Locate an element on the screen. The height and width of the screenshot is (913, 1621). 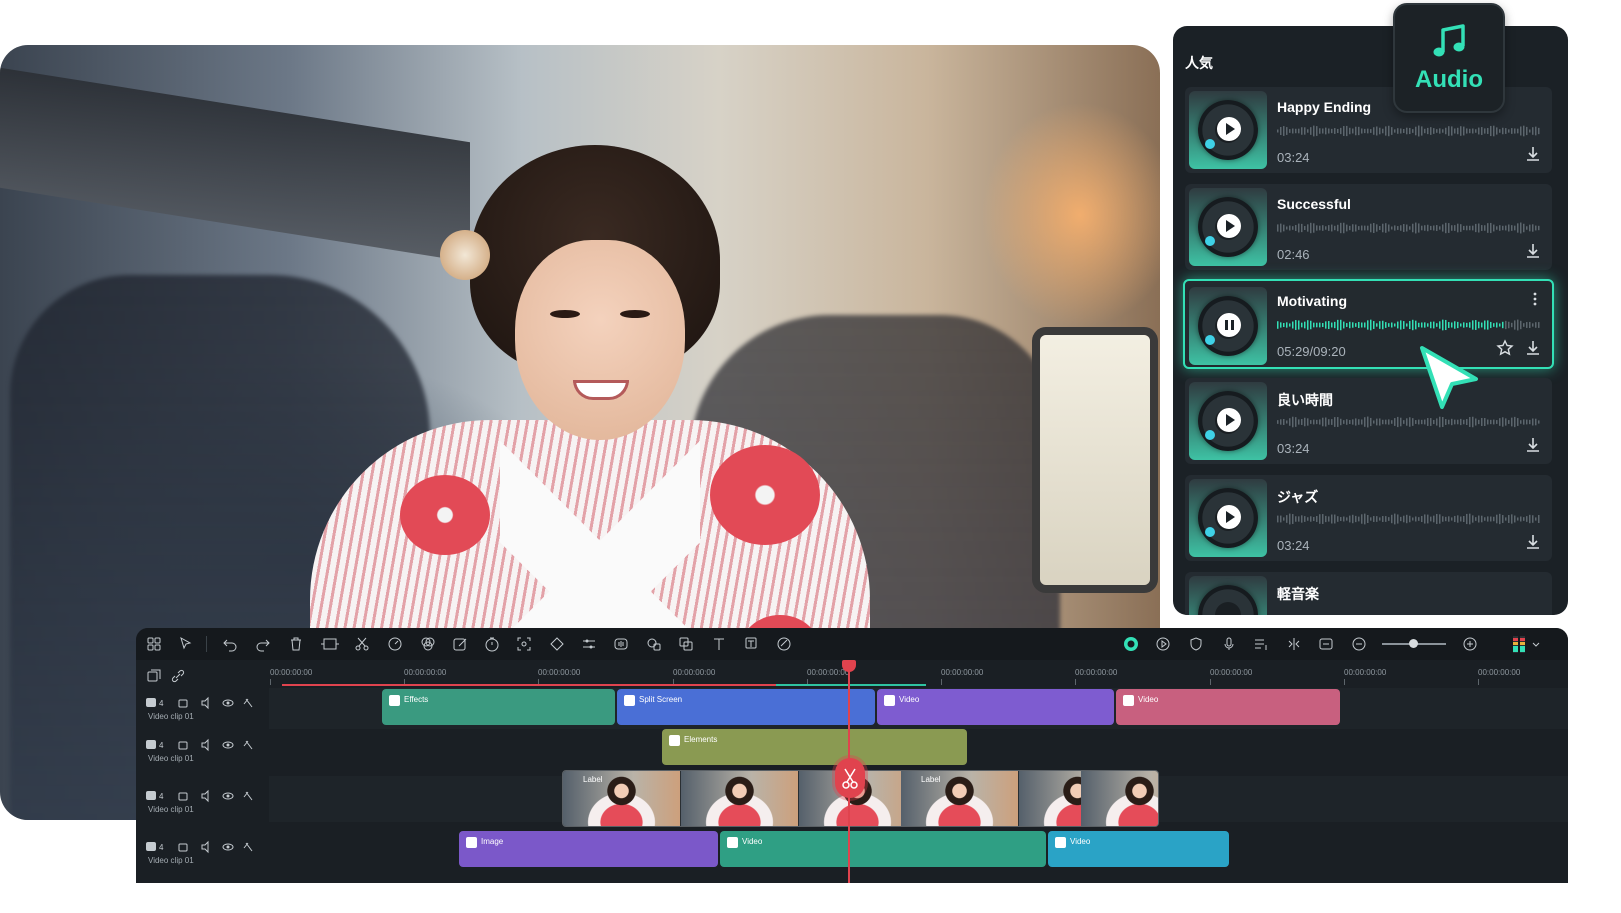
track-header: 4 Video clip 01 is located at coordinates (201, 808).